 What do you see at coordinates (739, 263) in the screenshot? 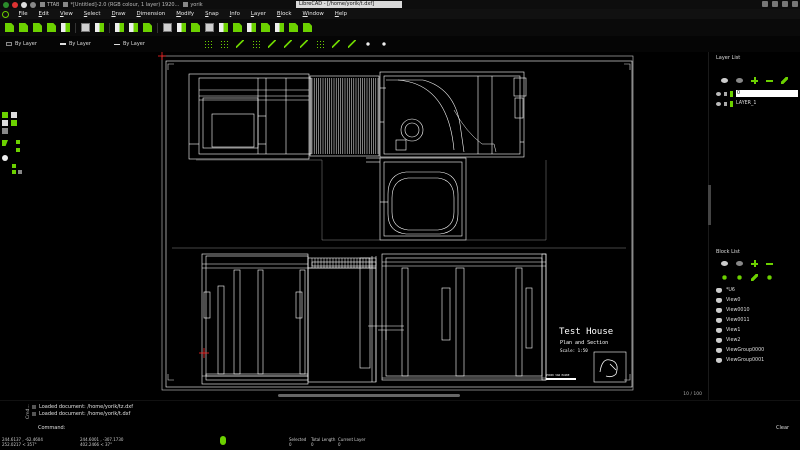
I see `hide-all-blocks-icon` at bounding box center [739, 263].